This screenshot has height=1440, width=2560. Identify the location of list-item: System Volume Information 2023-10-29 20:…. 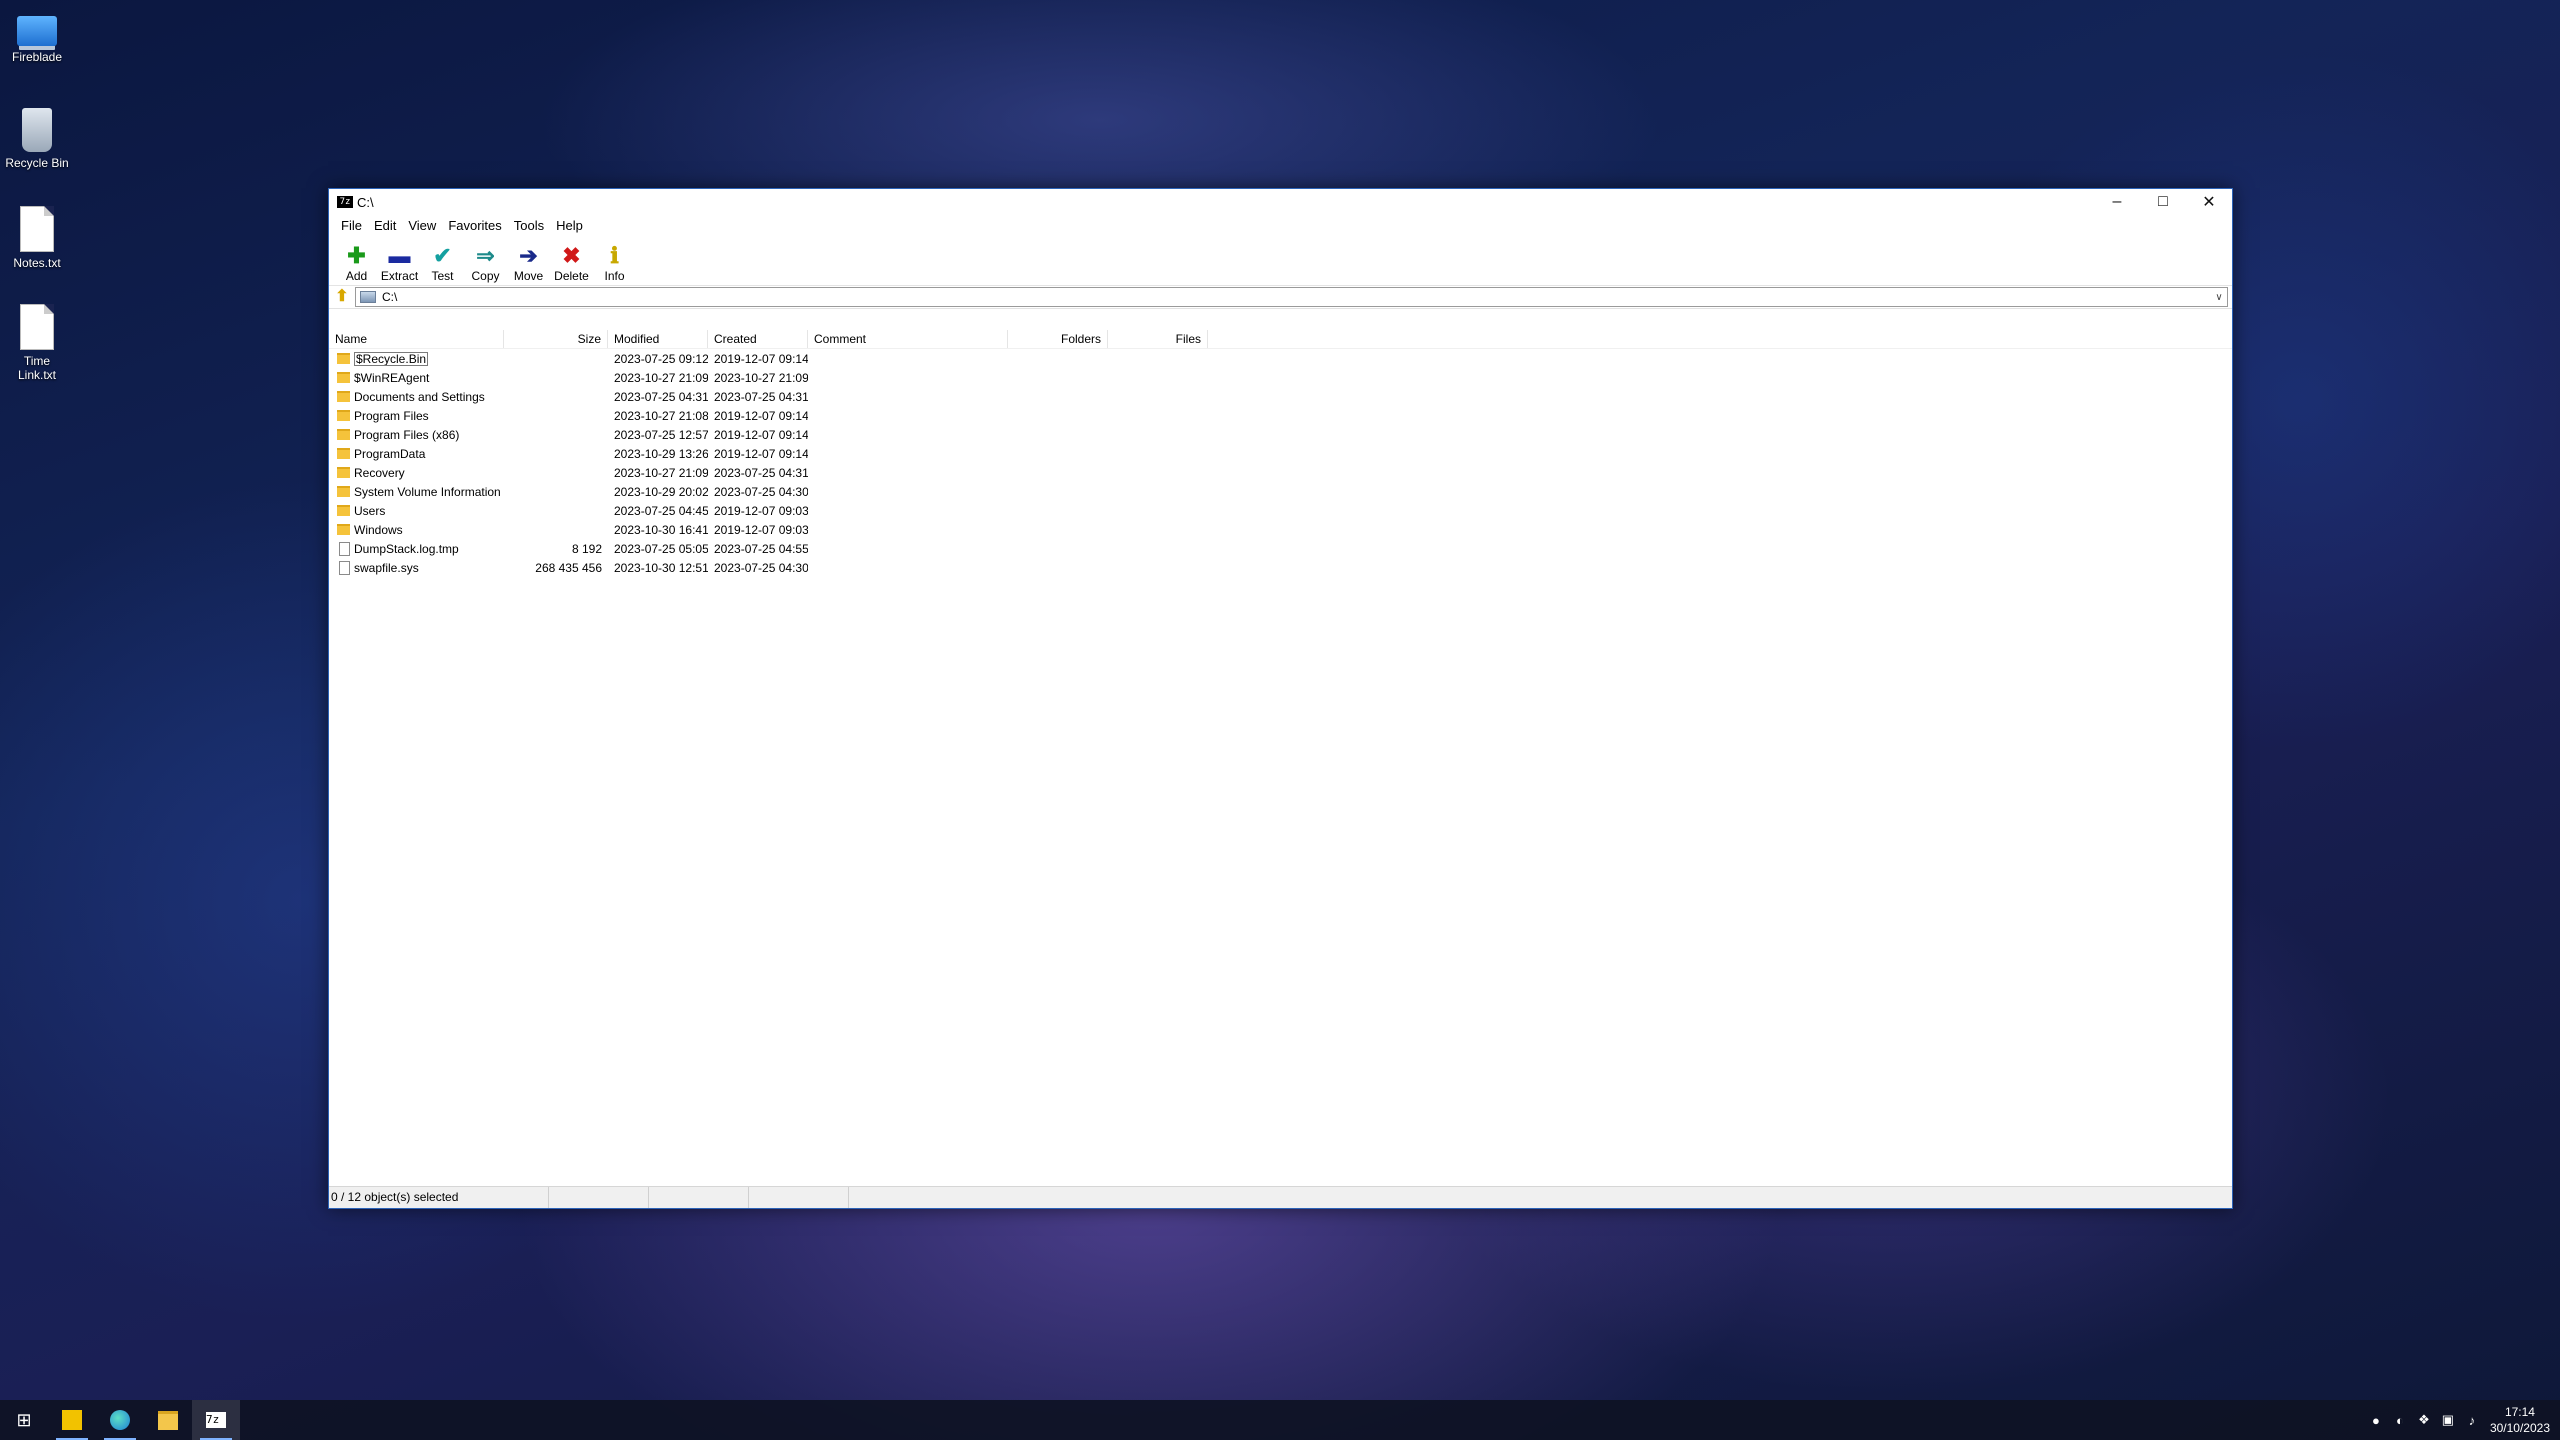
(1280, 491).